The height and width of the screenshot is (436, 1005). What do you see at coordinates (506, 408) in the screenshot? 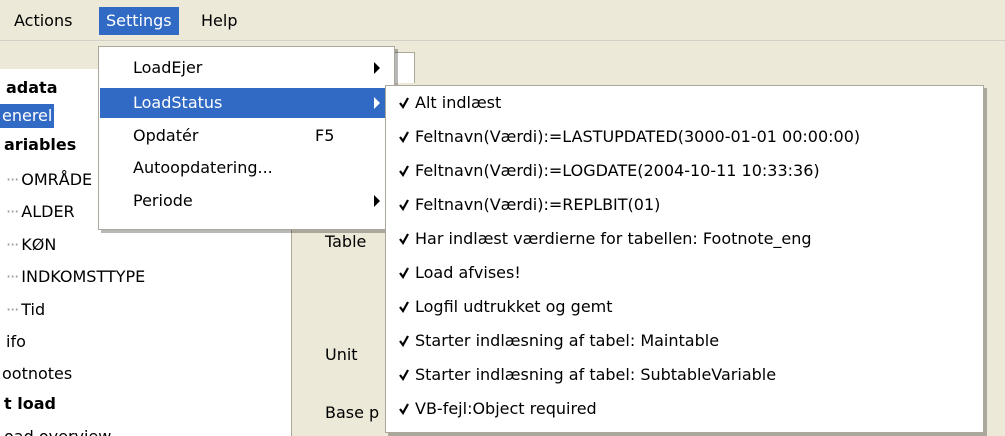
I see `status-item-label: VB-fejl:Object required` at bounding box center [506, 408].